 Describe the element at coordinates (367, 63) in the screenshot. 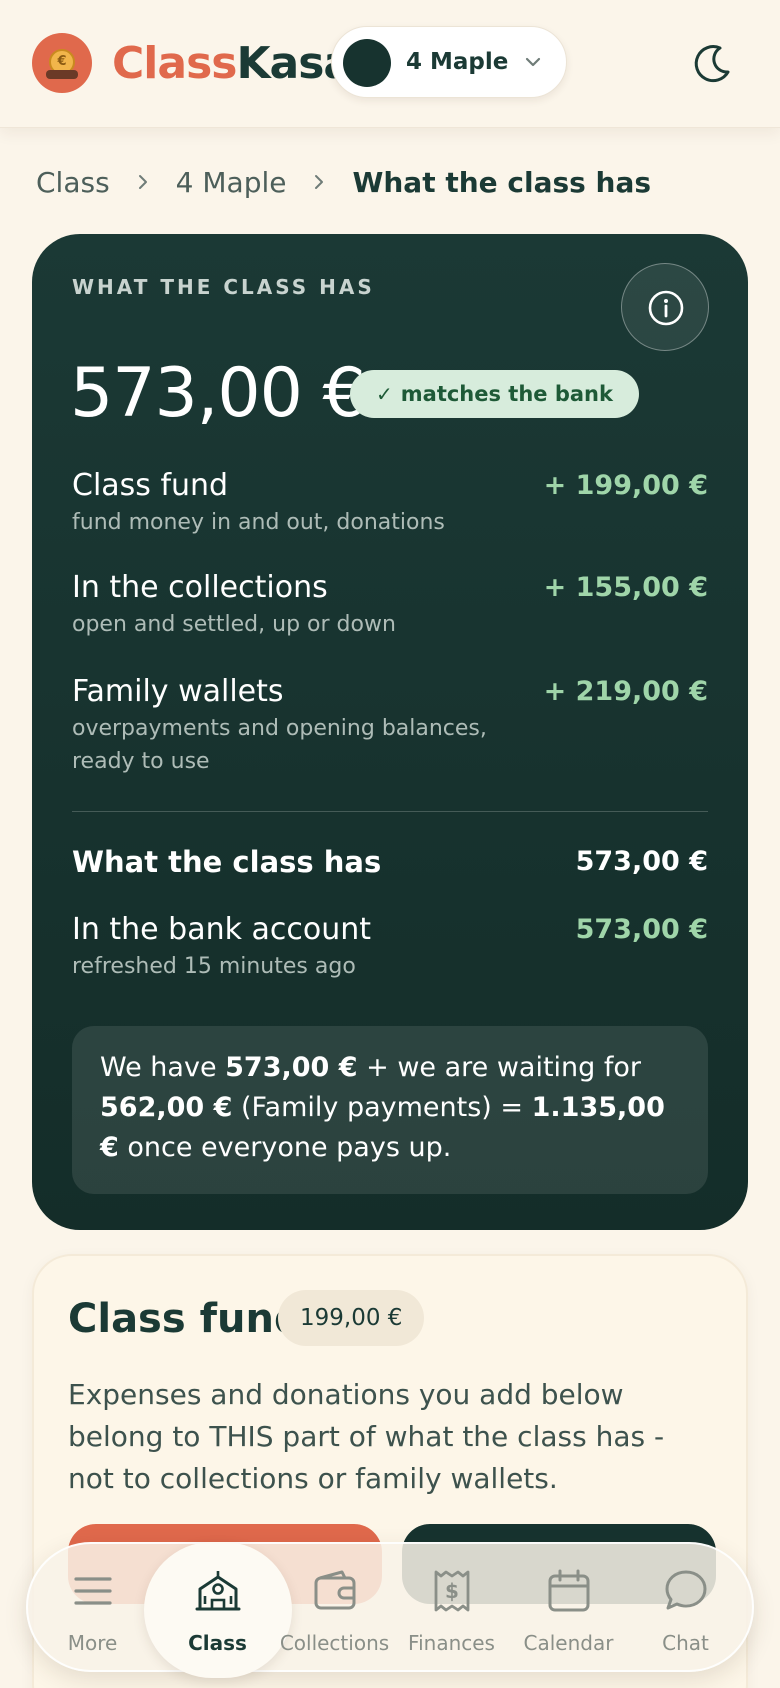

I see `class-avatar` at that location.